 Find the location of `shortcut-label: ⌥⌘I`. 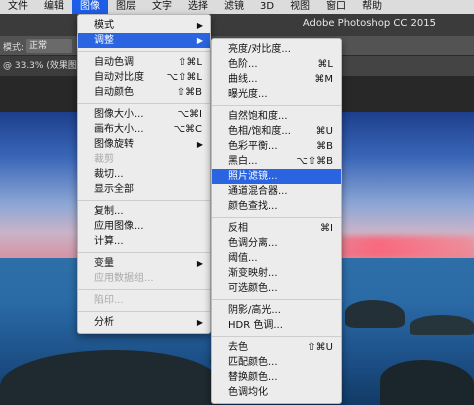

shortcut-label: ⌥⌘I is located at coordinates (189, 114).